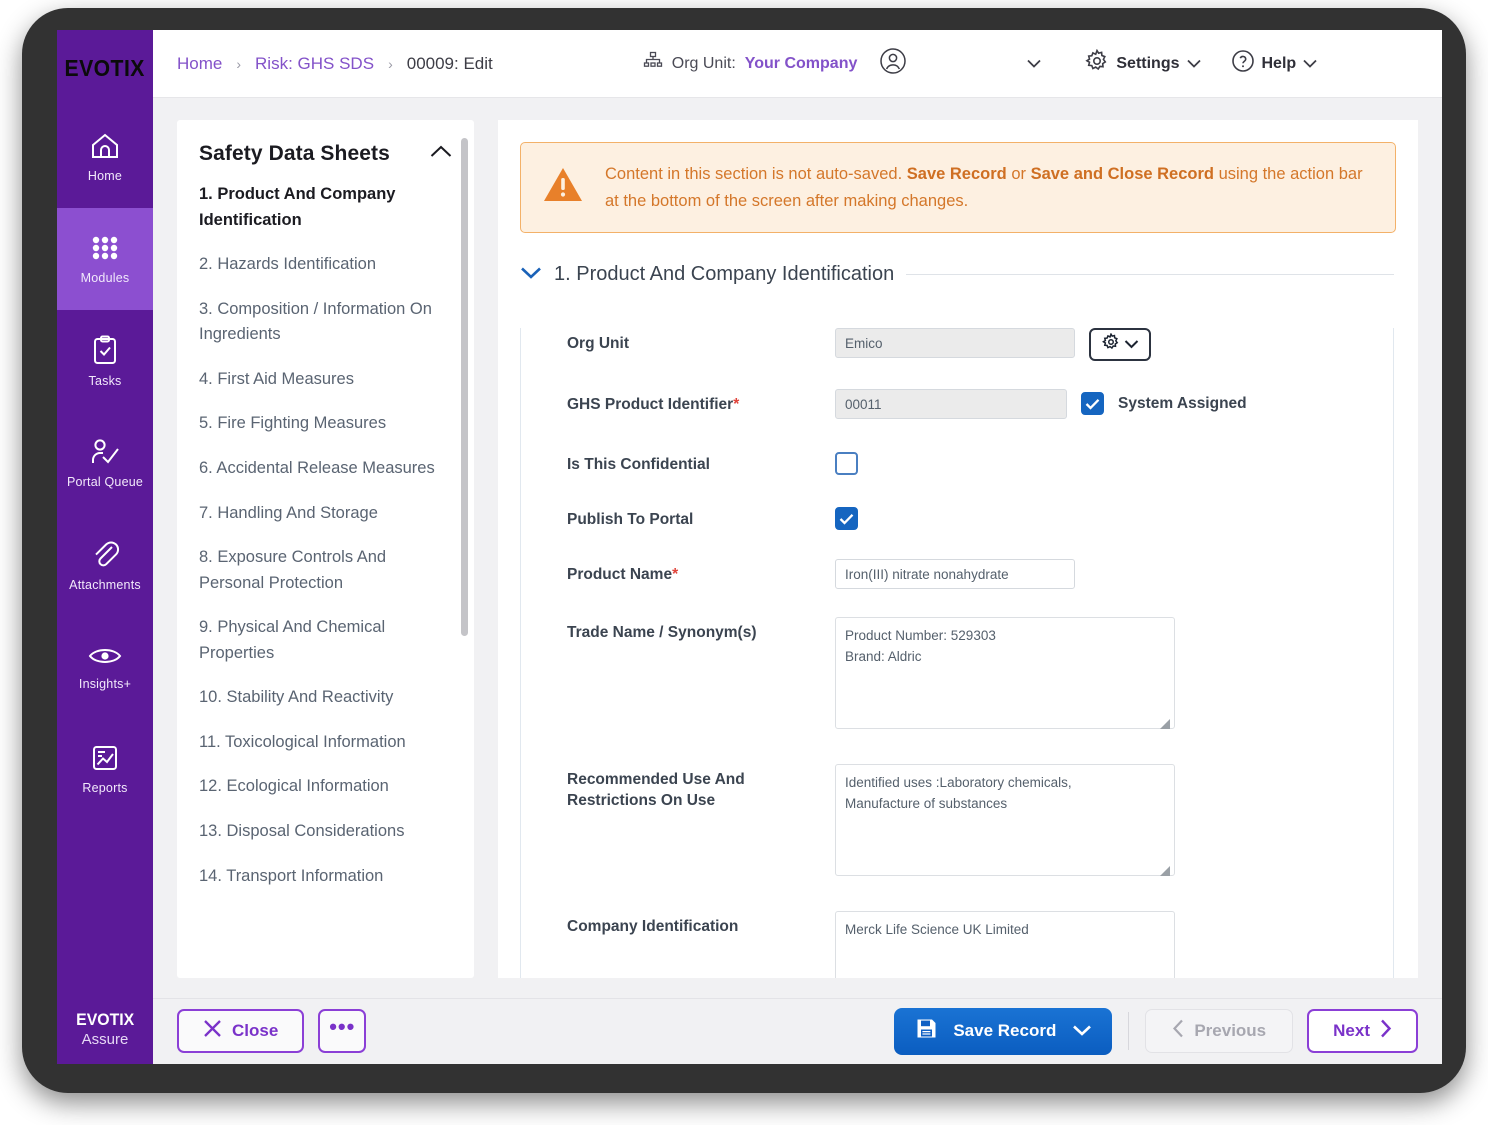 The image size is (1488, 1125). Describe the element at coordinates (241, 1031) in the screenshot. I see `close-button: Close` at that location.